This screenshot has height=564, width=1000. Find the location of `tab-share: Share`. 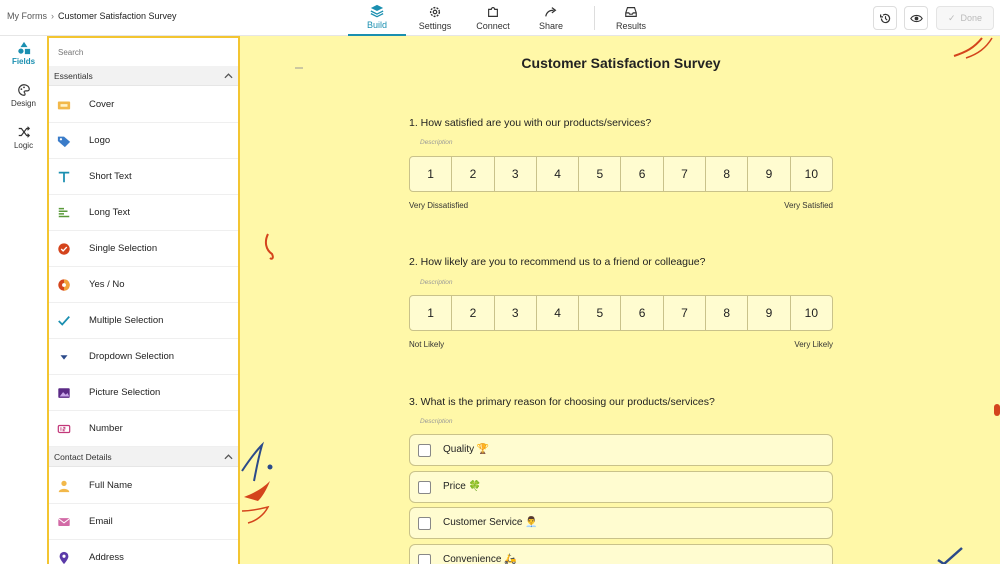

tab-share: Share is located at coordinates (551, 18).